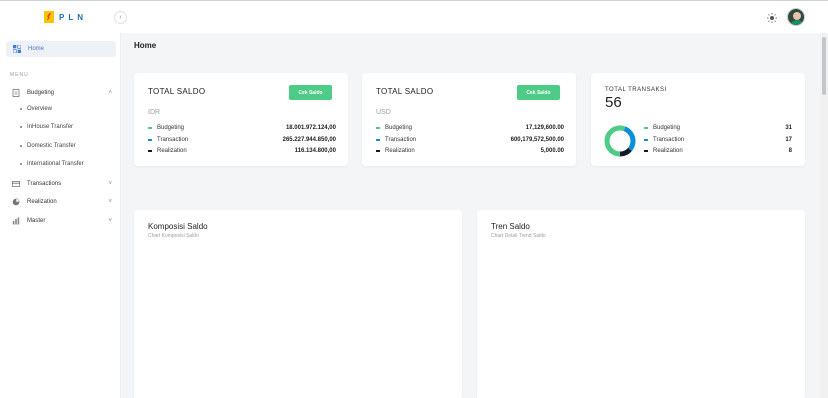 This screenshot has width=828, height=398. Describe the element at coordinates (796, 17) in the screenshot. I see `user-avatar` at that location.